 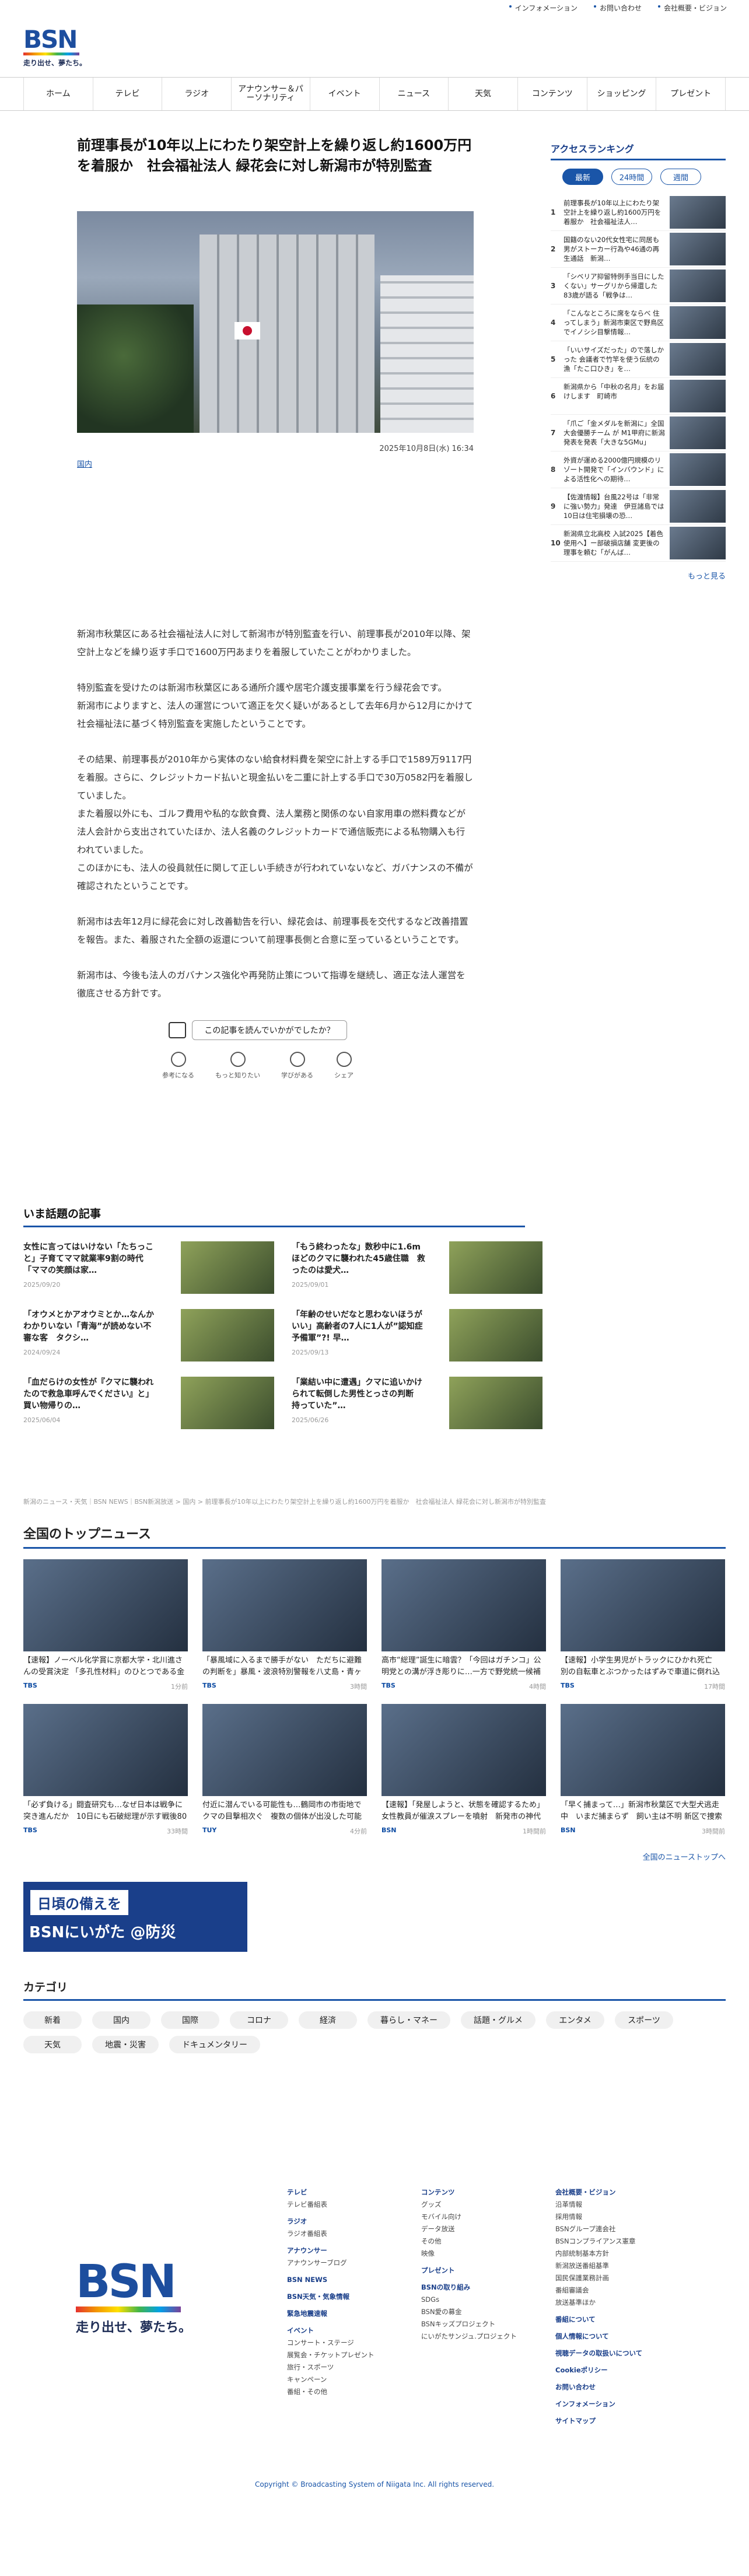 What do you see at coordinates (485, 2192) in the screenshot?
I see `footer-heading-link: コンテンツ` at bounding box center [485, 2192].